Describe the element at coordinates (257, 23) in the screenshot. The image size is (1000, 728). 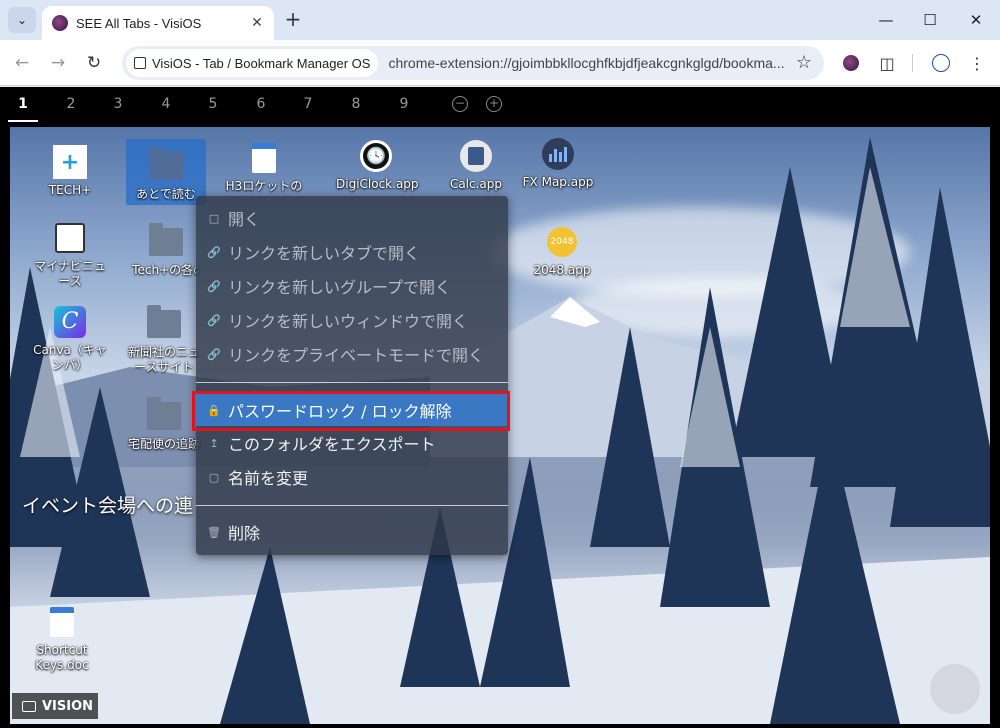
I see `tab-close-icon: ✕` at that location.